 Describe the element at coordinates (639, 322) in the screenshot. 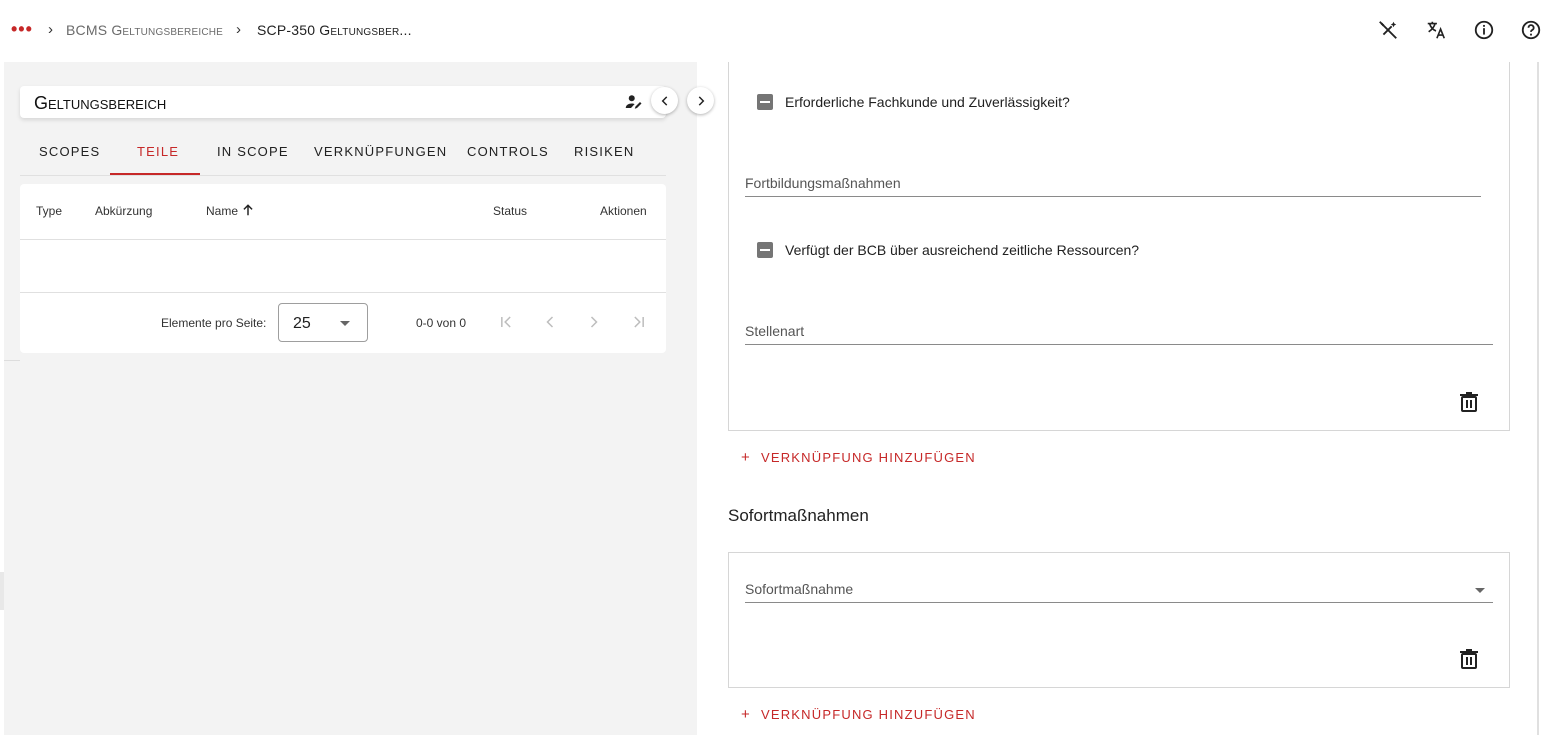

I see `last-page-icon` at that location.